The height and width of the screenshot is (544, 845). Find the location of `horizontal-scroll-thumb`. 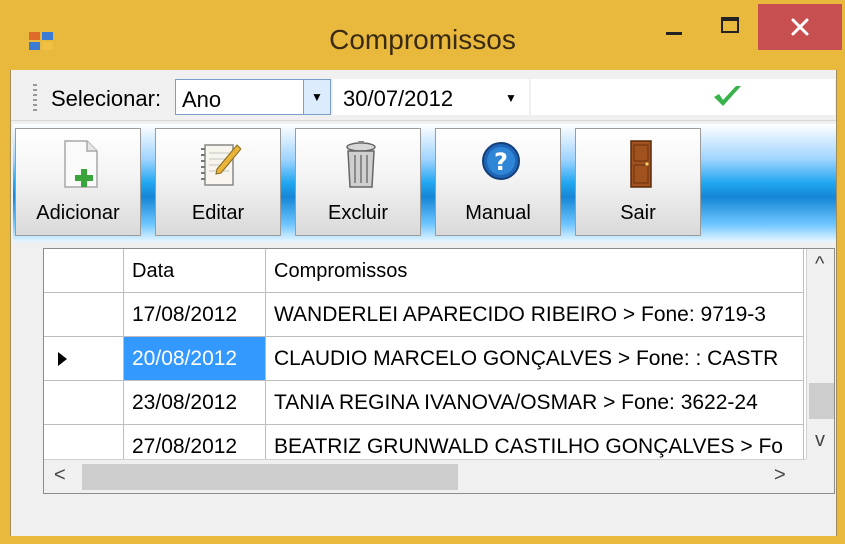

horizontal-scroll-thumb is located at coordinates (270, 477).